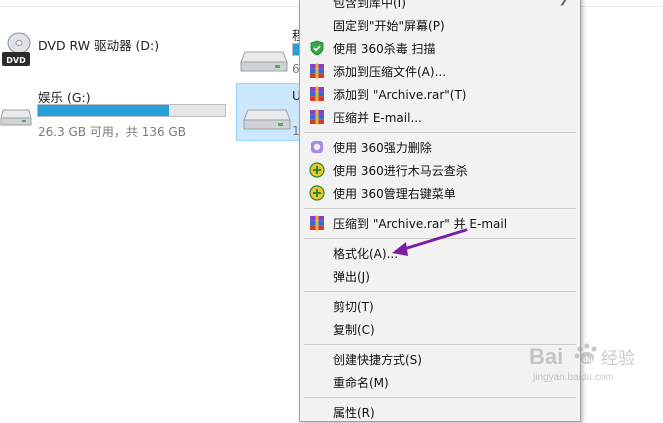  What do you see at coordinates (546, 356) in the screenshot?
I see `svg-text: Bai` at bounding box center [546, 356].